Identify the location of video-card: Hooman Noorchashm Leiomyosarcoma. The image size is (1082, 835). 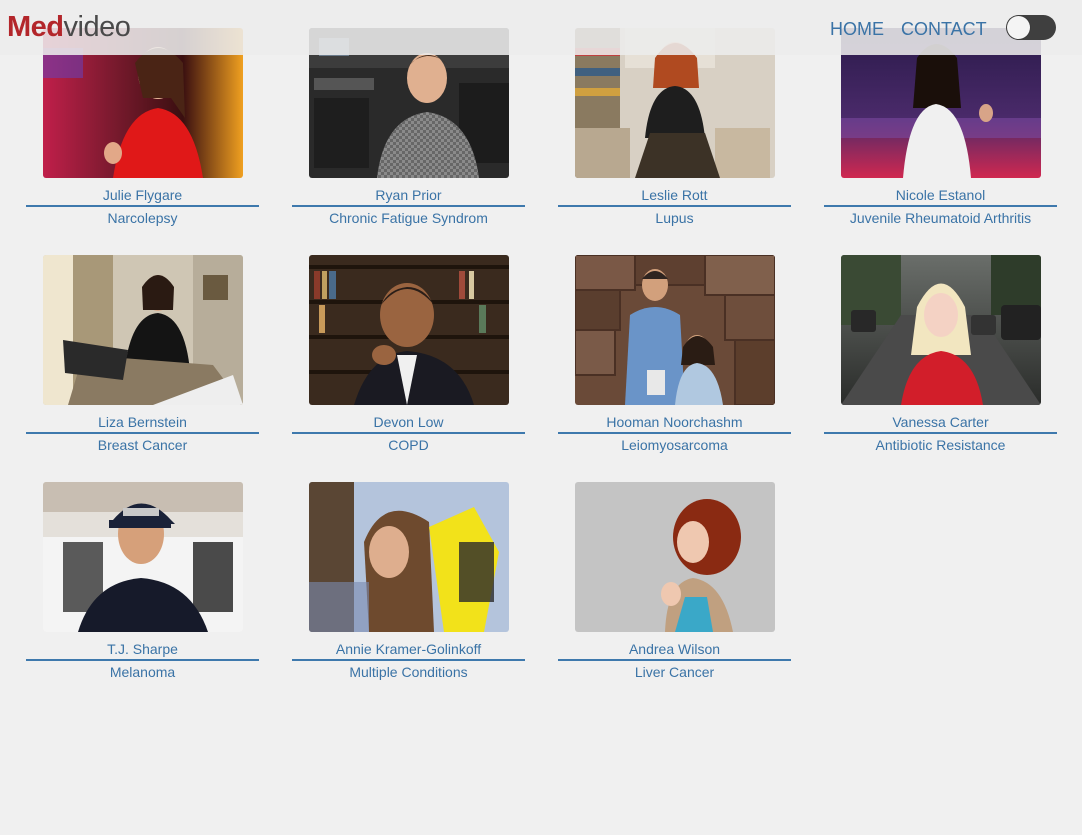
(674, 356).